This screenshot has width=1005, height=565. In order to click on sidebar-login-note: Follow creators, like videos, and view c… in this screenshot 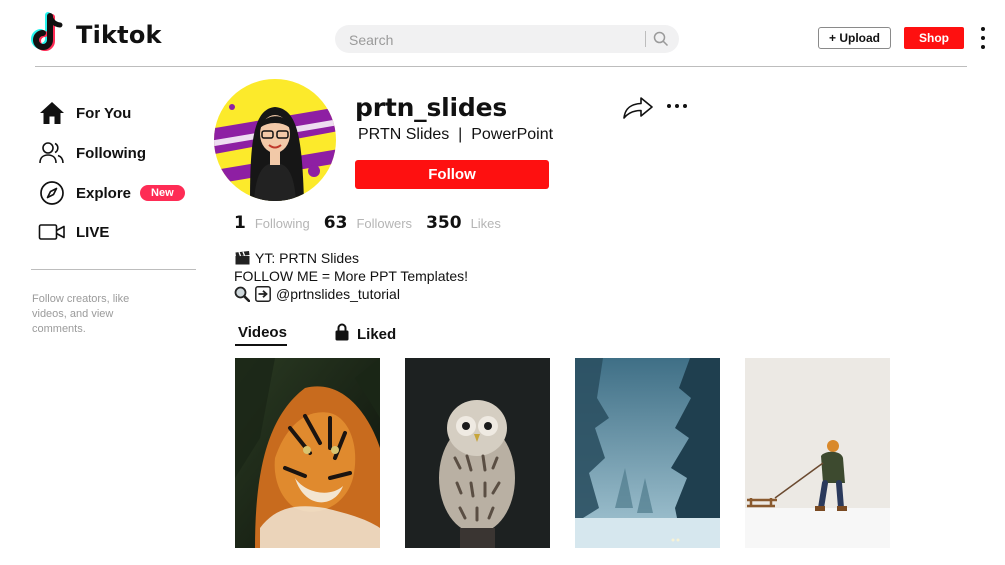, I will do `click(81, 314)`.